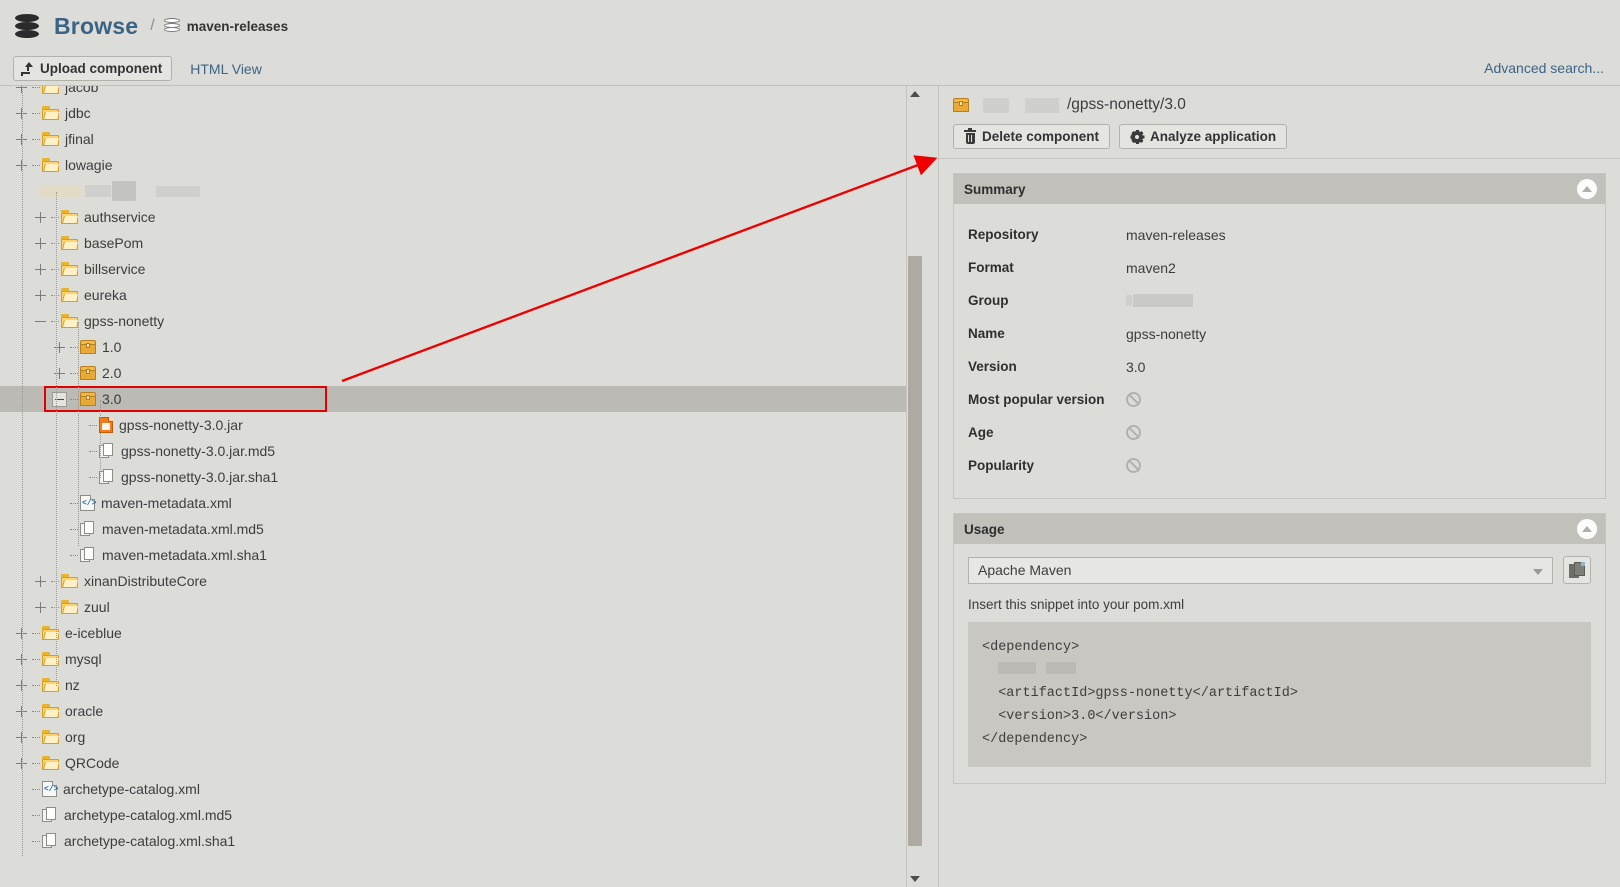 The height and width of the screenshot is (887, 1620). What do you see at coordinates (461, 139) in the screenshot?
I see `tree-node: jfinal` at bounding box center [461, 139].